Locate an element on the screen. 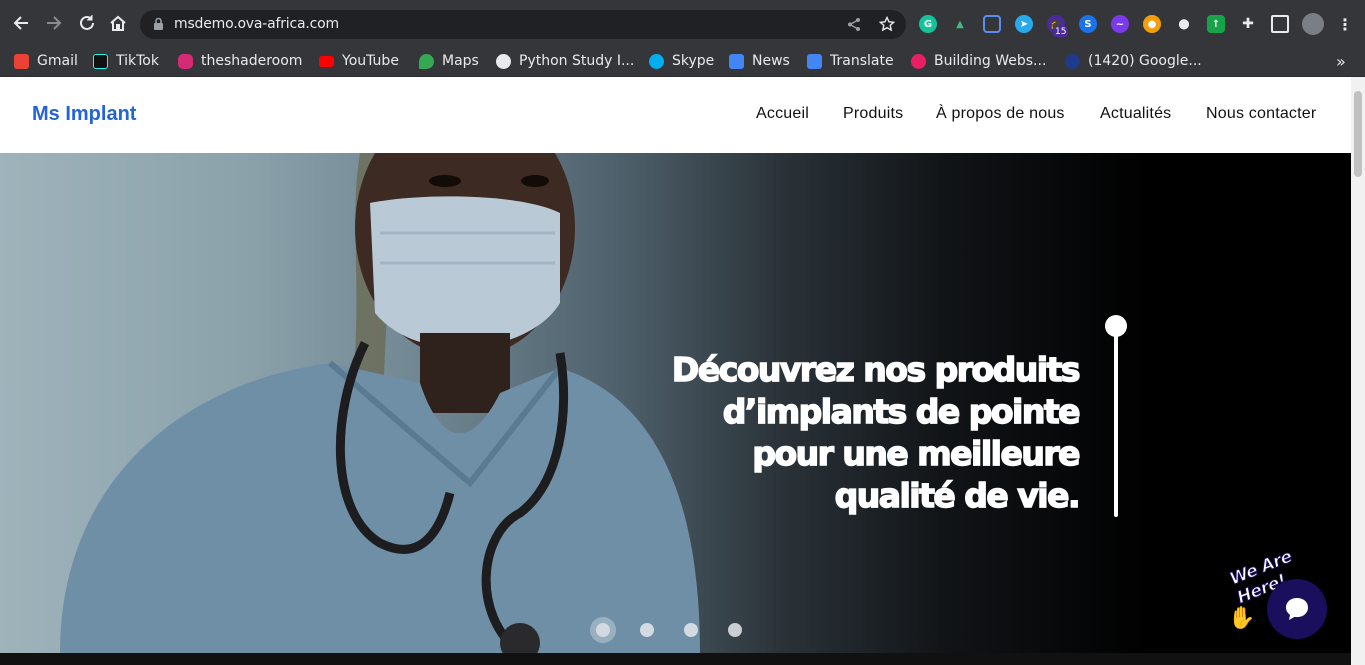  bookmark-skype: Skype is located at coordinates (681, 61).